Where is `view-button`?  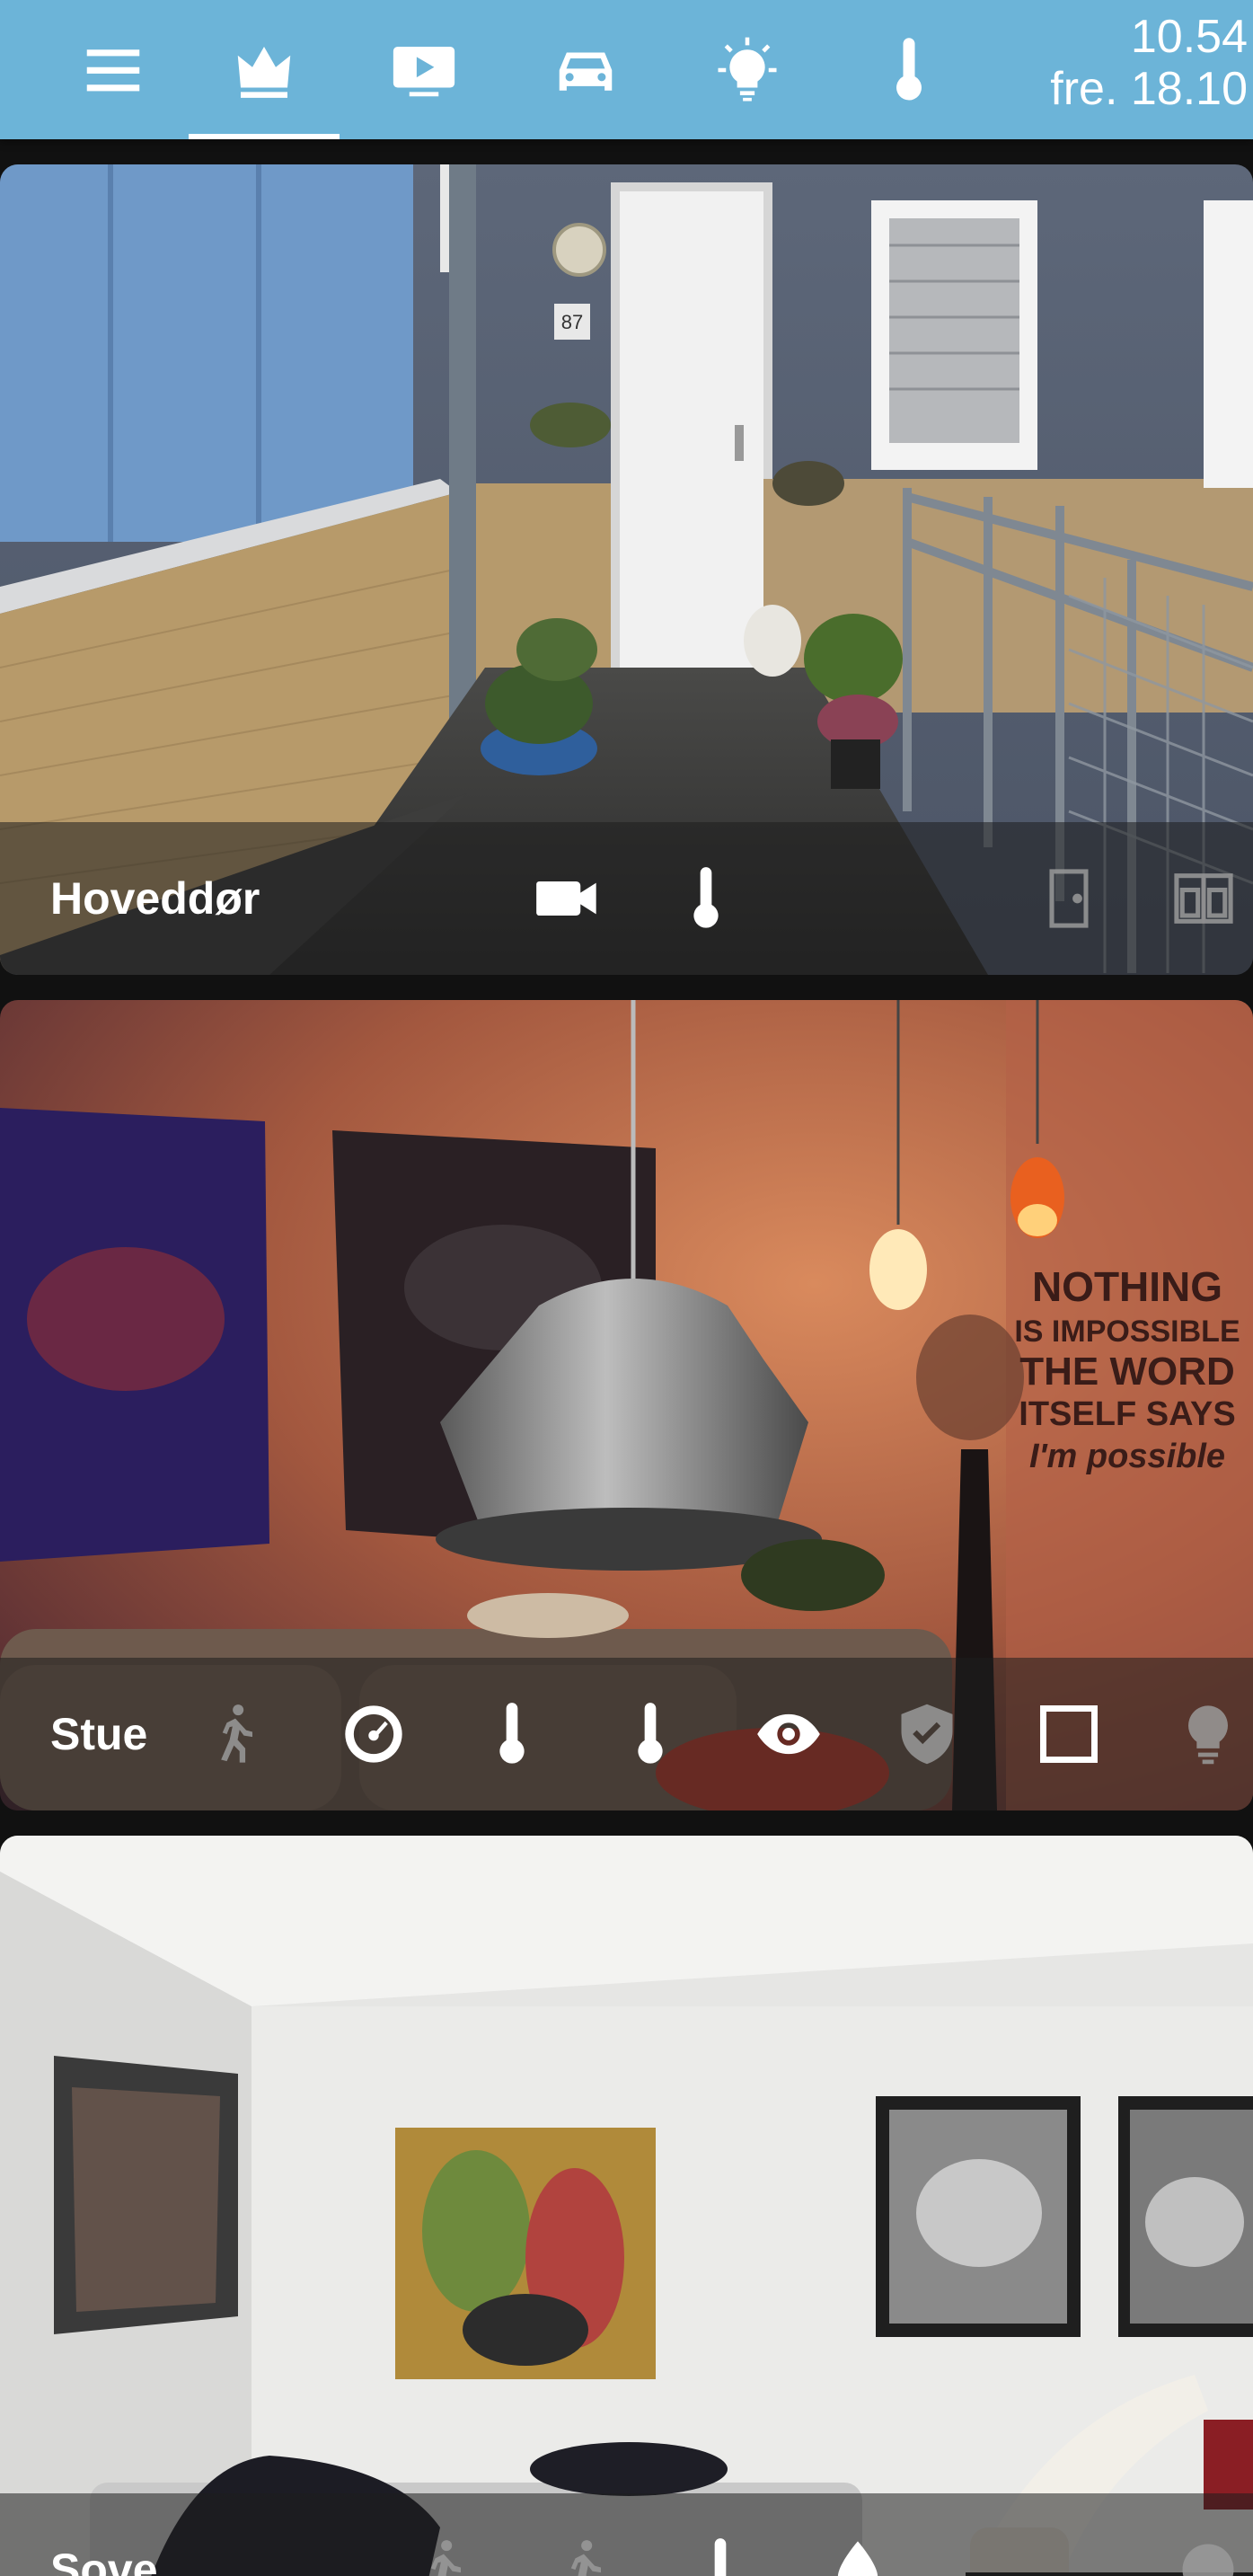
view-button is located at coordinates (788, 1734).